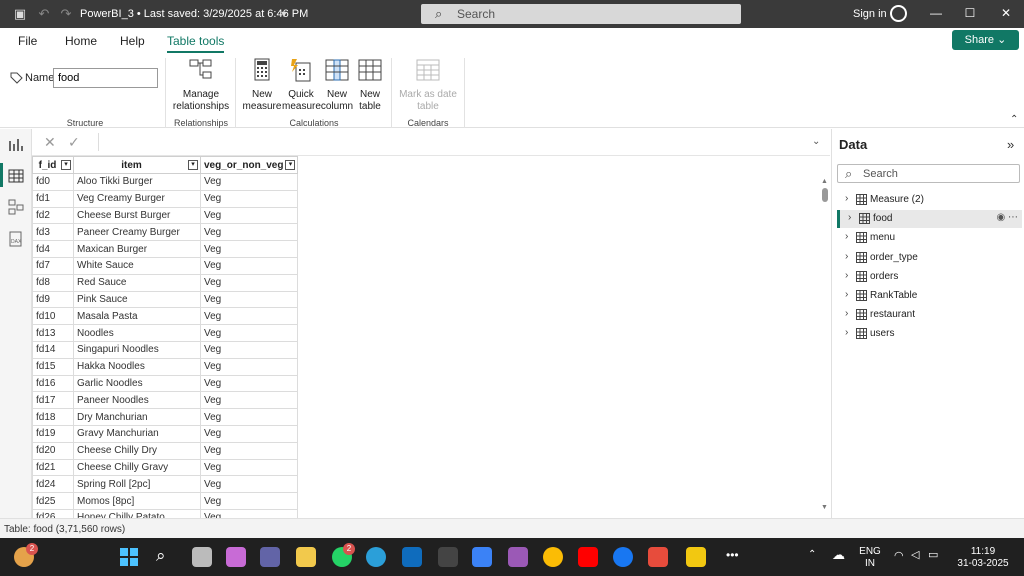  What do you see at coordinates (44, 14) in the screenshot?
I see `undo-icon: ↶` at bounding box center [44, 14].